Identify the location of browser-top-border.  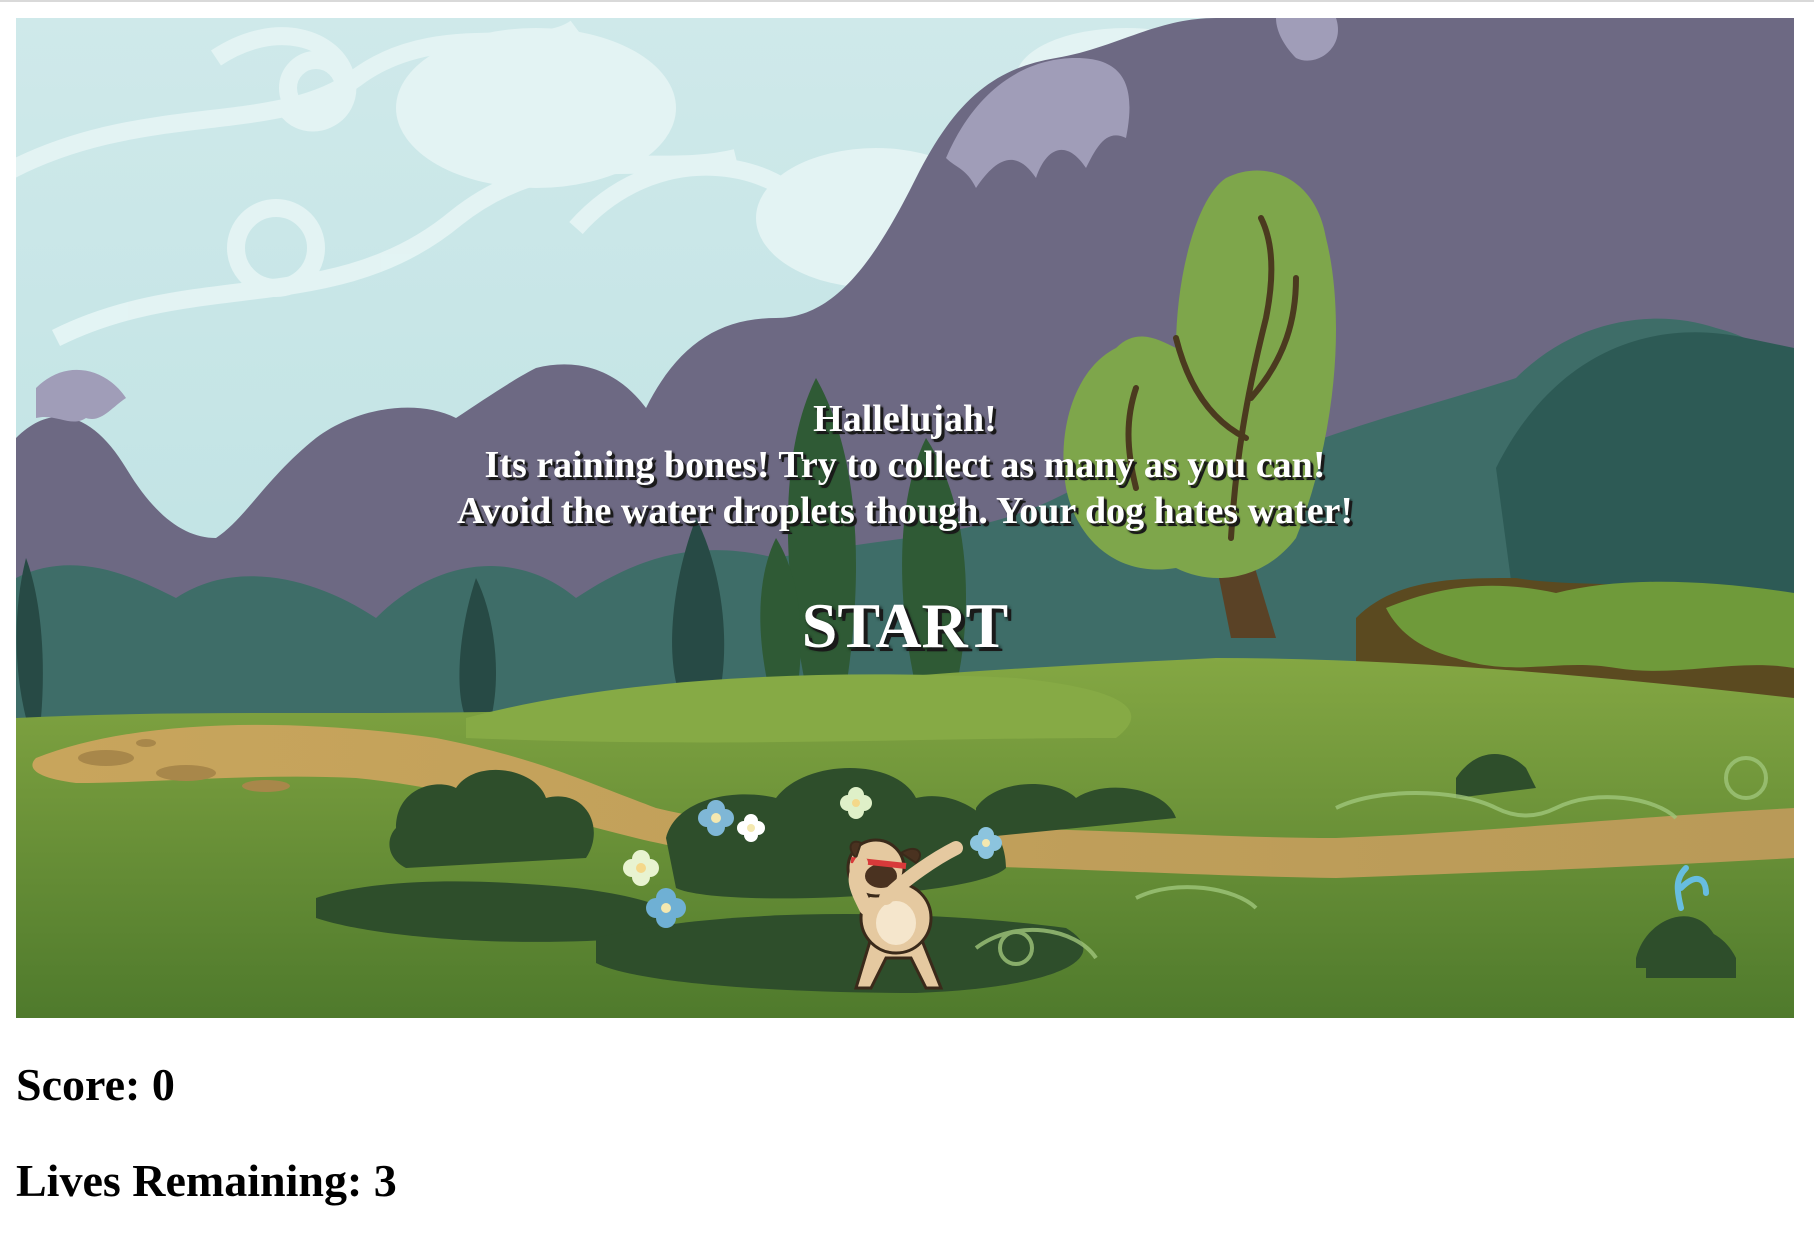
(907, 1).